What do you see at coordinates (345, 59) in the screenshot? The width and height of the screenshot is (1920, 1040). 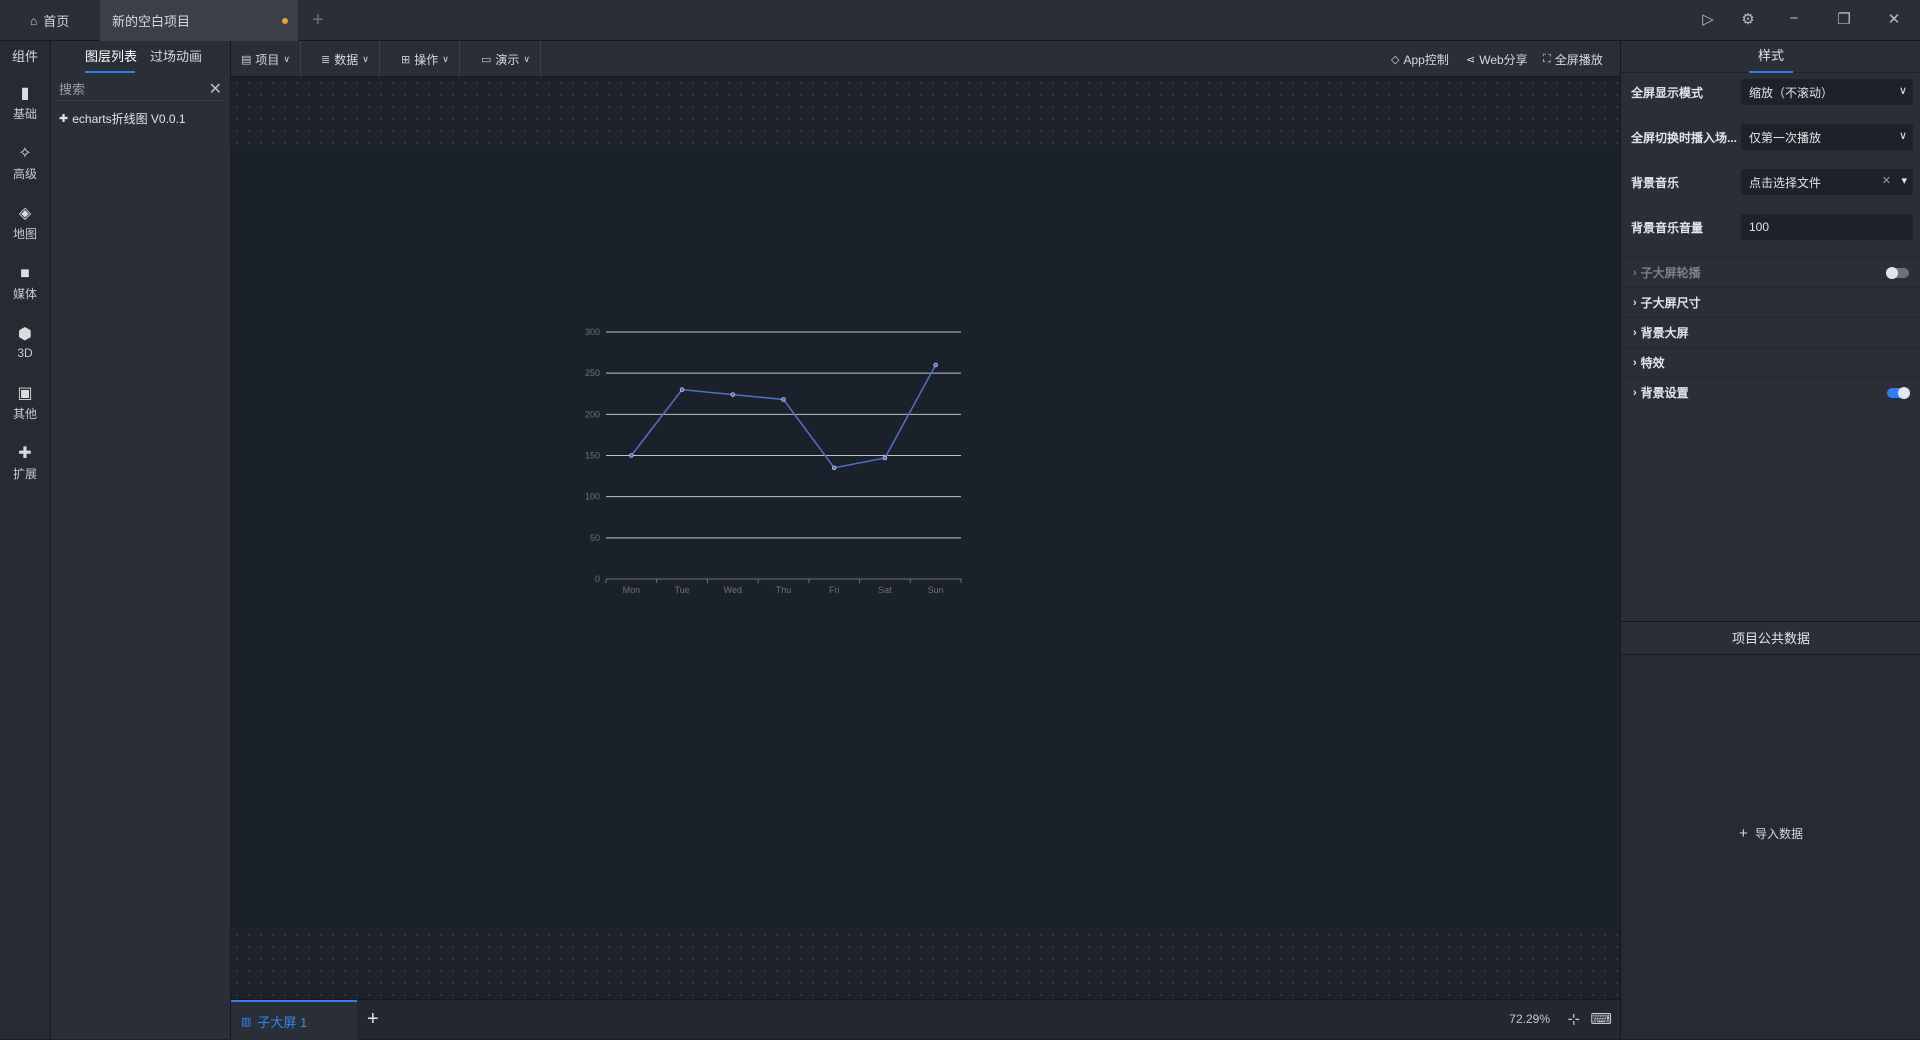 I see `menu-data: ≣ 数据 ∨` at bounding box center [345, 59].